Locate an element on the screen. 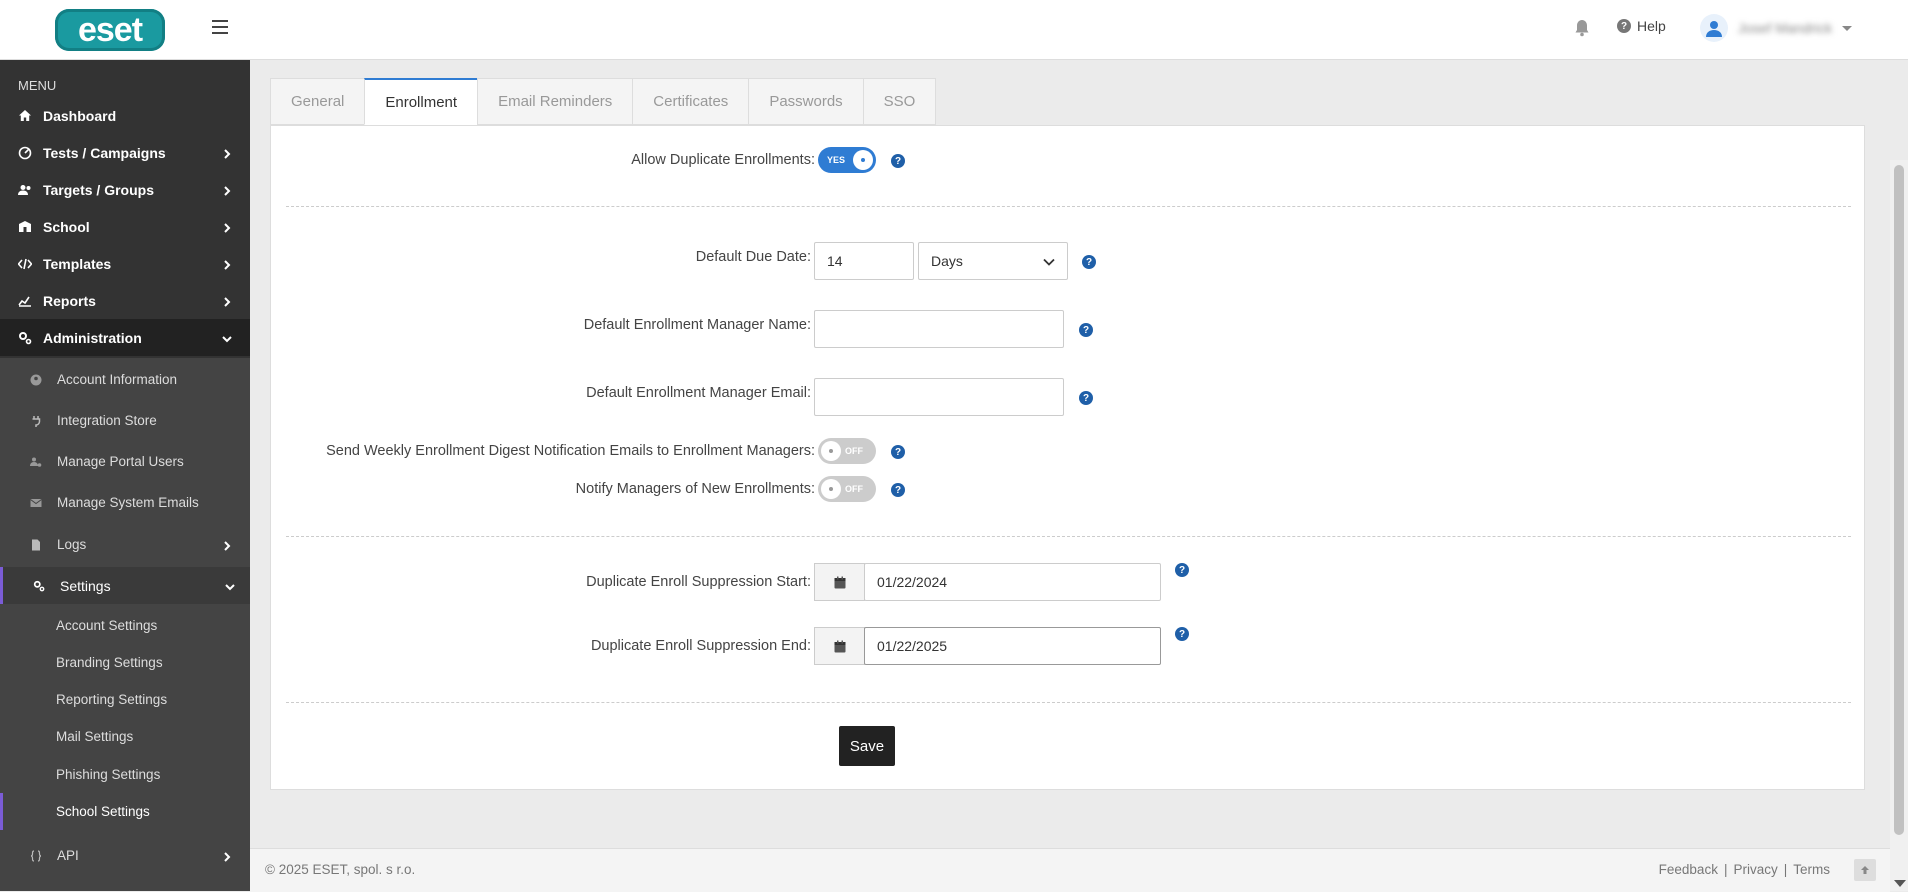 The image size is (1908, 892). manager-email-label: Default Enrollment Manager Email: is located at coordinates (698, 393).